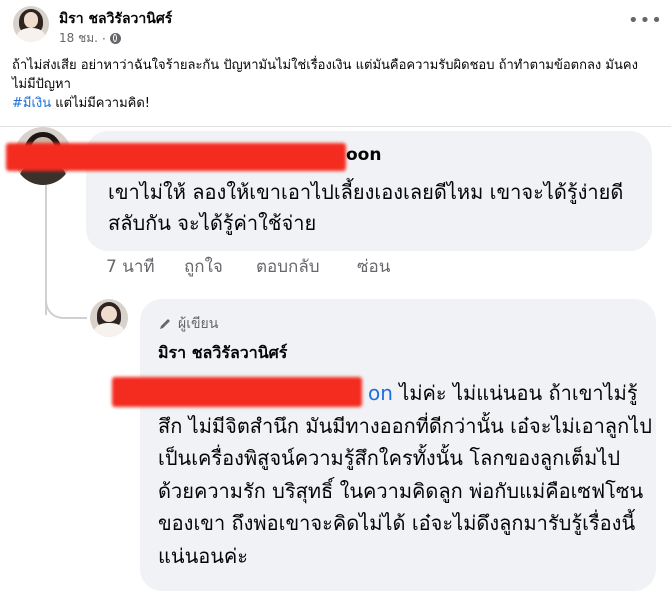  What do you see at coordinates (645, 21) in the screenshot?
I see `more-dots-icon: •••` at bounding box center [645, 21].